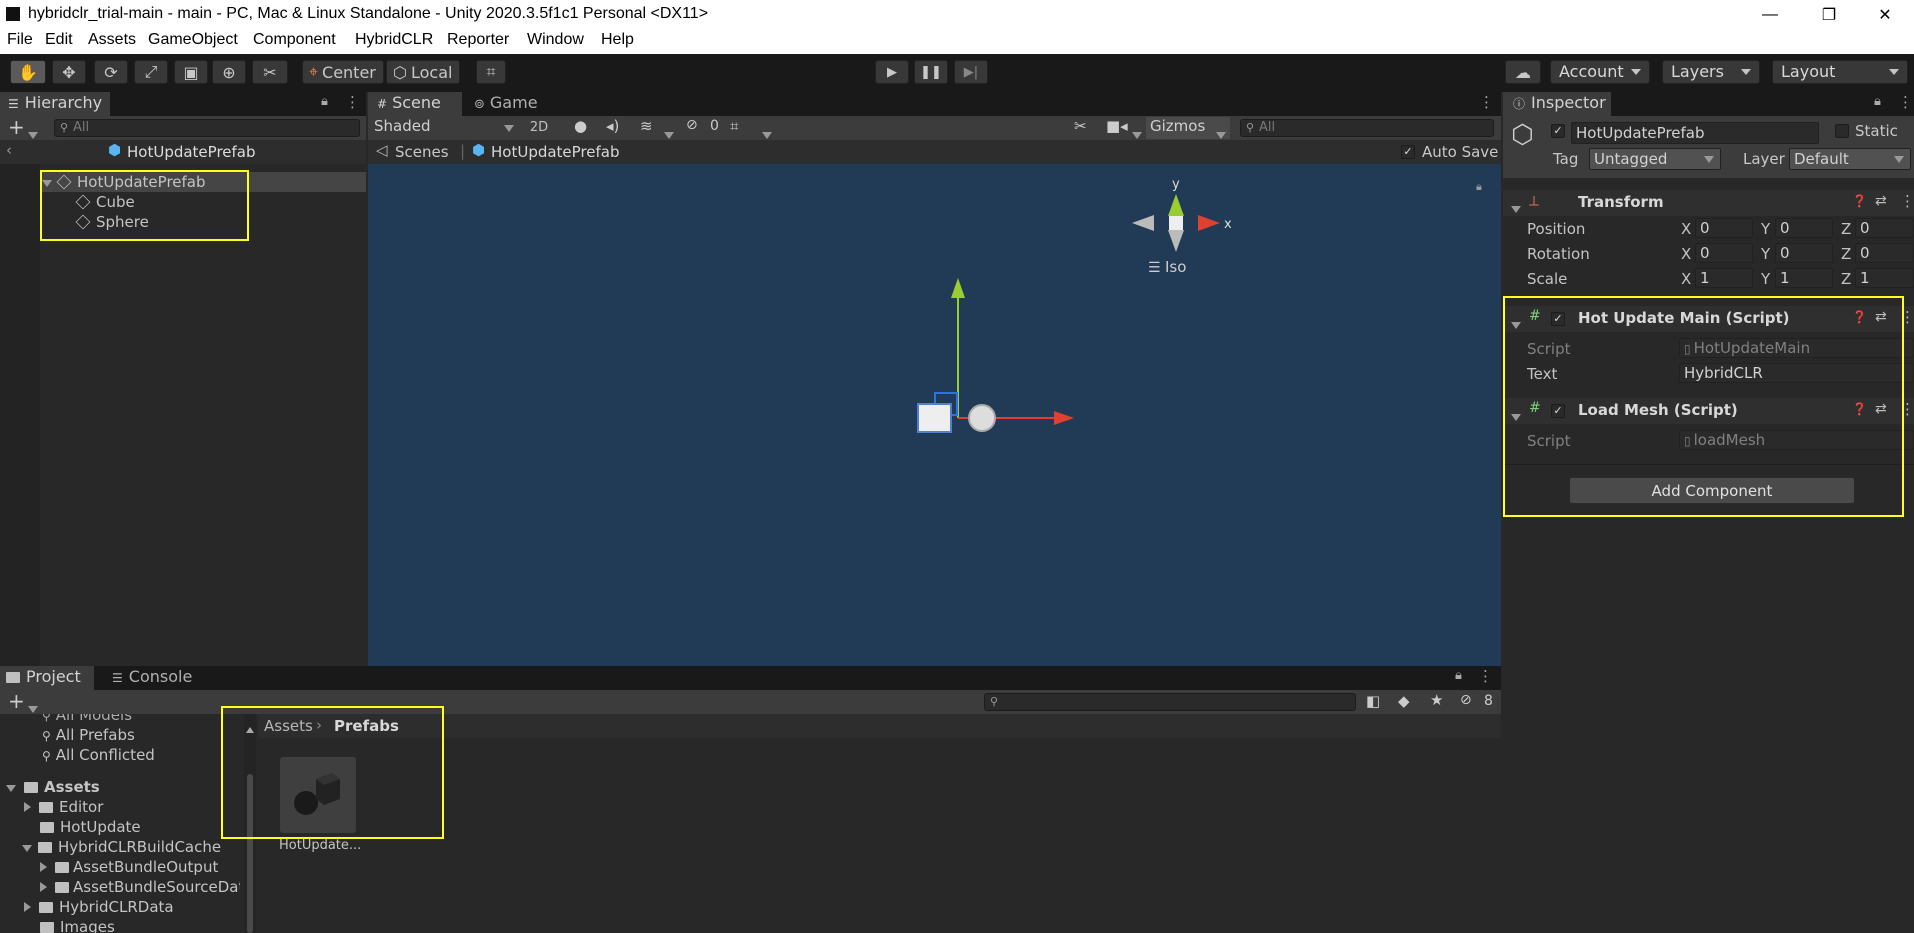 Image resolution: width=1914 pixels, height=933 pixels. I want to click on tree-item-hybridclrbuildcache: HybridCLRBuildCache, so click(121, 847).